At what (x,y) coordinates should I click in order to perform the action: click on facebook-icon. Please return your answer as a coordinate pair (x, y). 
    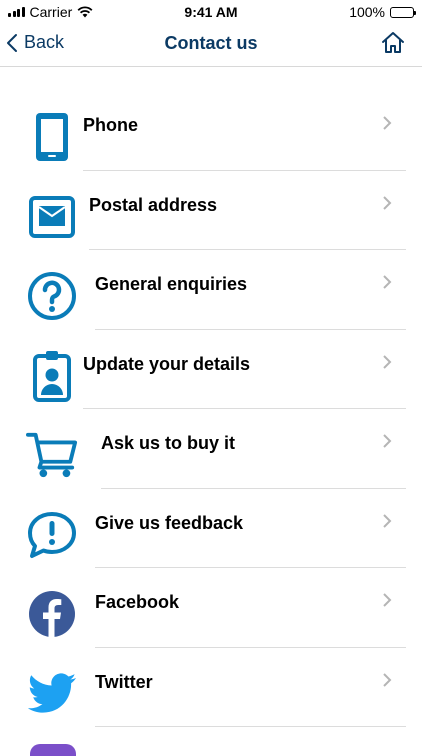
    Looking at the image, I should click on (52, 614).